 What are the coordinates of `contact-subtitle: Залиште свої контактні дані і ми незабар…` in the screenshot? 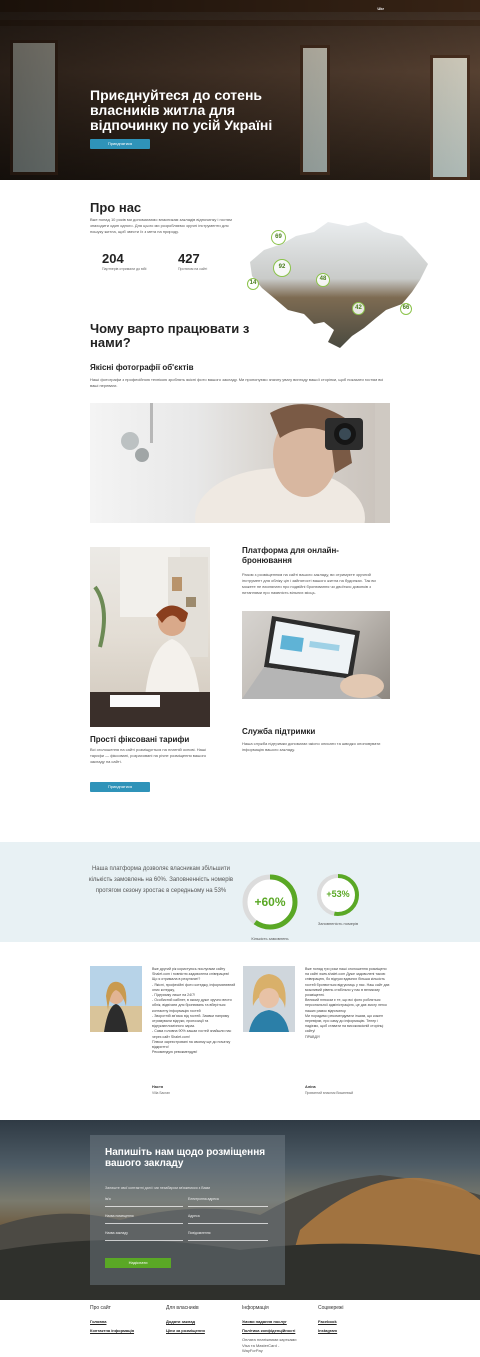 It's located at (158, 1188).